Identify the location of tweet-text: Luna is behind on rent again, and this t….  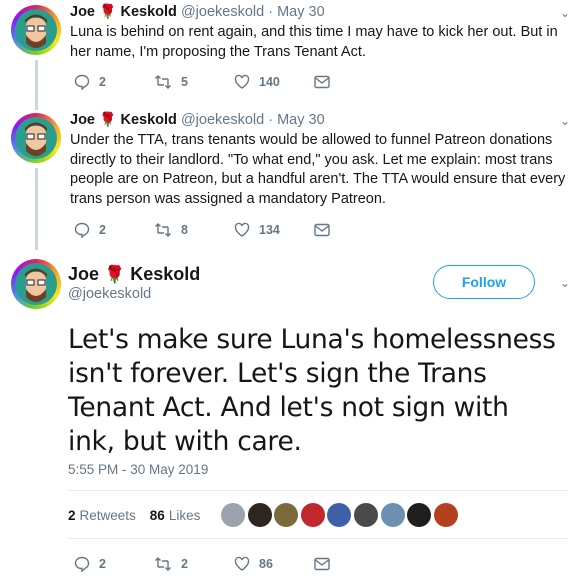
(314, 42).